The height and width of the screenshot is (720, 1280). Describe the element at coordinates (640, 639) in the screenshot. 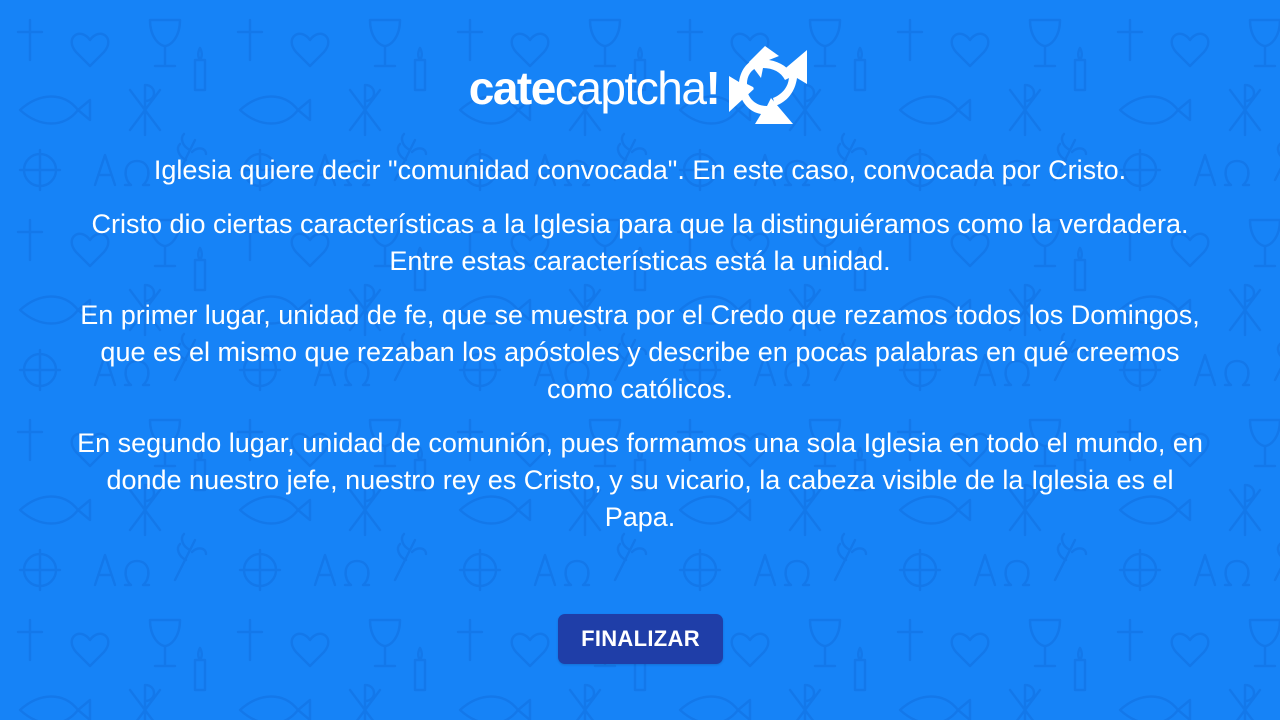

I see `finish-button: FINALIZAR` at that location.